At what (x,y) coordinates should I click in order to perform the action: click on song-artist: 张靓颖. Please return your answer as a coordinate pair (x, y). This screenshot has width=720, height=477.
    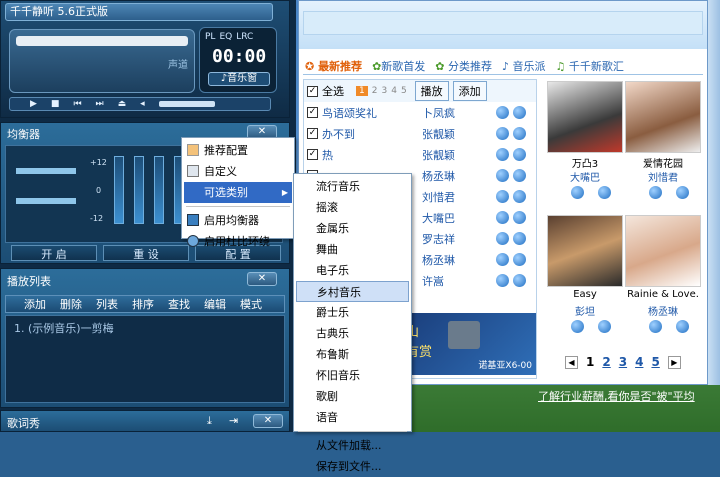
    Looking at the image, I should click on (457, 155).